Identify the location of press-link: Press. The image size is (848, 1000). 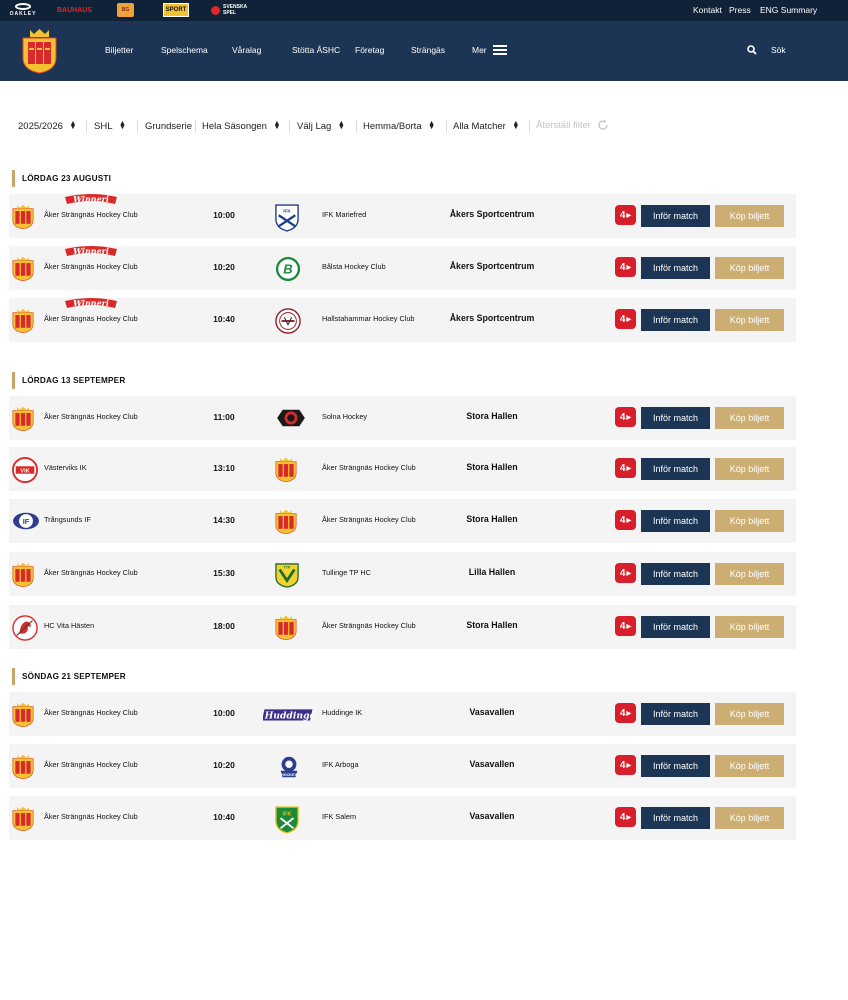
(740, 10).